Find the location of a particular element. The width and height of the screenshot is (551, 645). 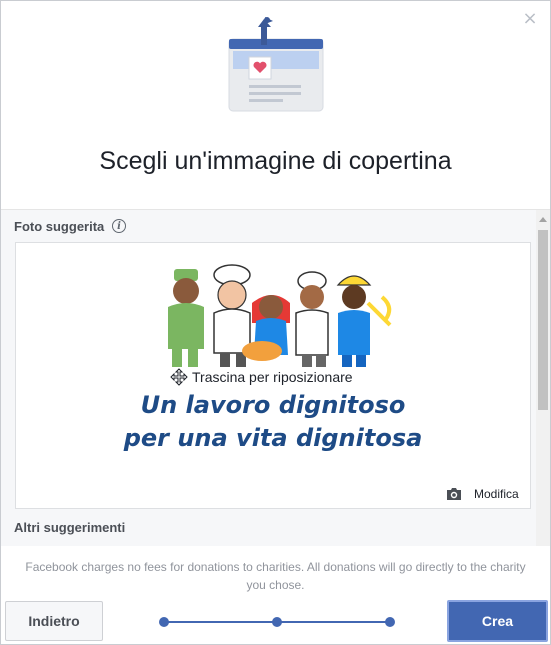

drag-hint-text: Trascina per riposizionare is located at coordinates (272, 377).